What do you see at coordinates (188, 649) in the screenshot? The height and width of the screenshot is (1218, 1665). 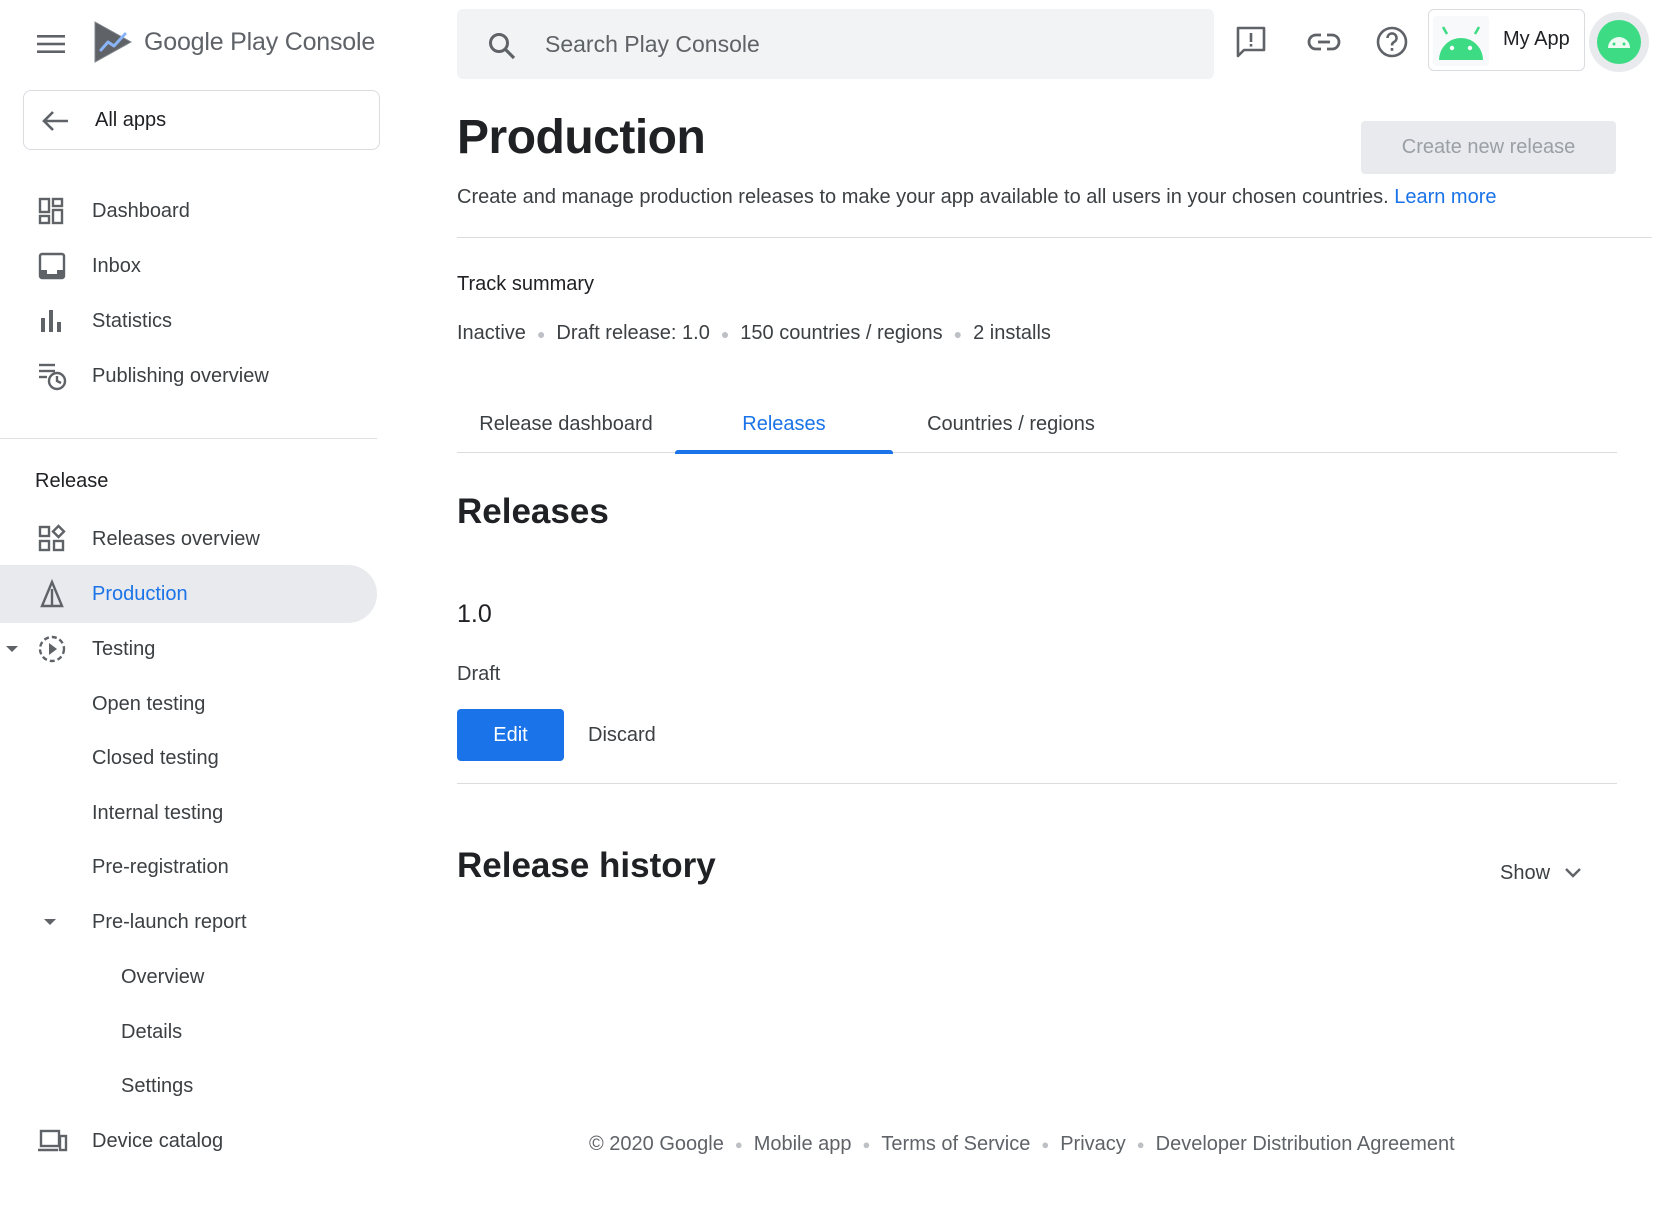 I see `sidebar-item-testing: Testing` at bounding box center [188, 649].